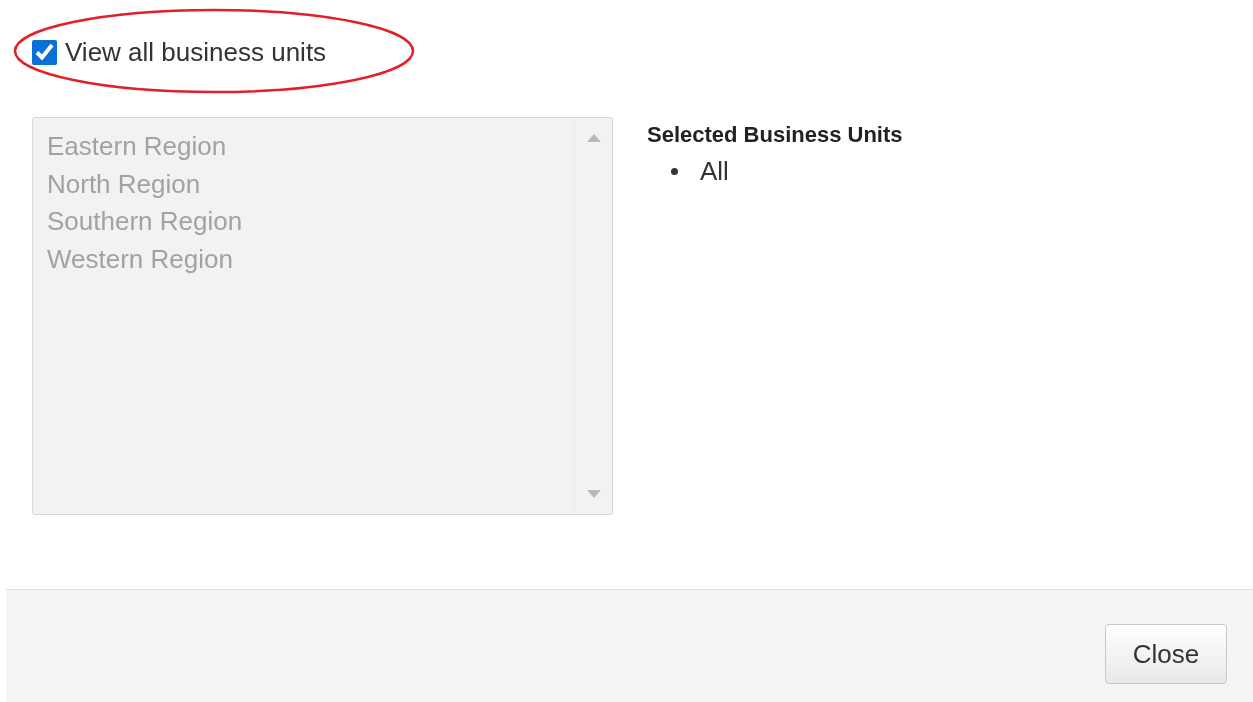 This screenshot has width=1253, height=702. Describe the element at coordinates (714, 171) in the screenshot. I see `selected-item: All` at that location.